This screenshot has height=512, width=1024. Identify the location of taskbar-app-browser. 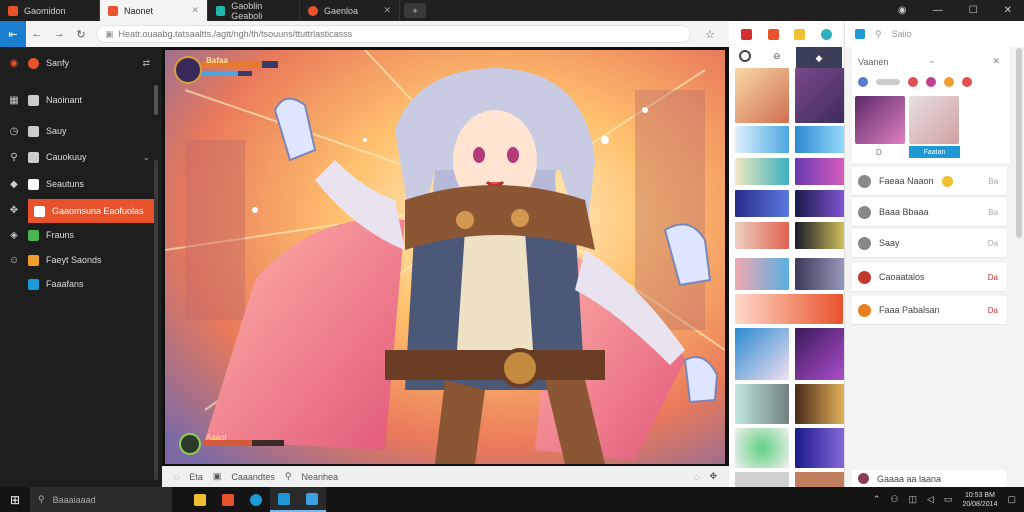
(256, 499).